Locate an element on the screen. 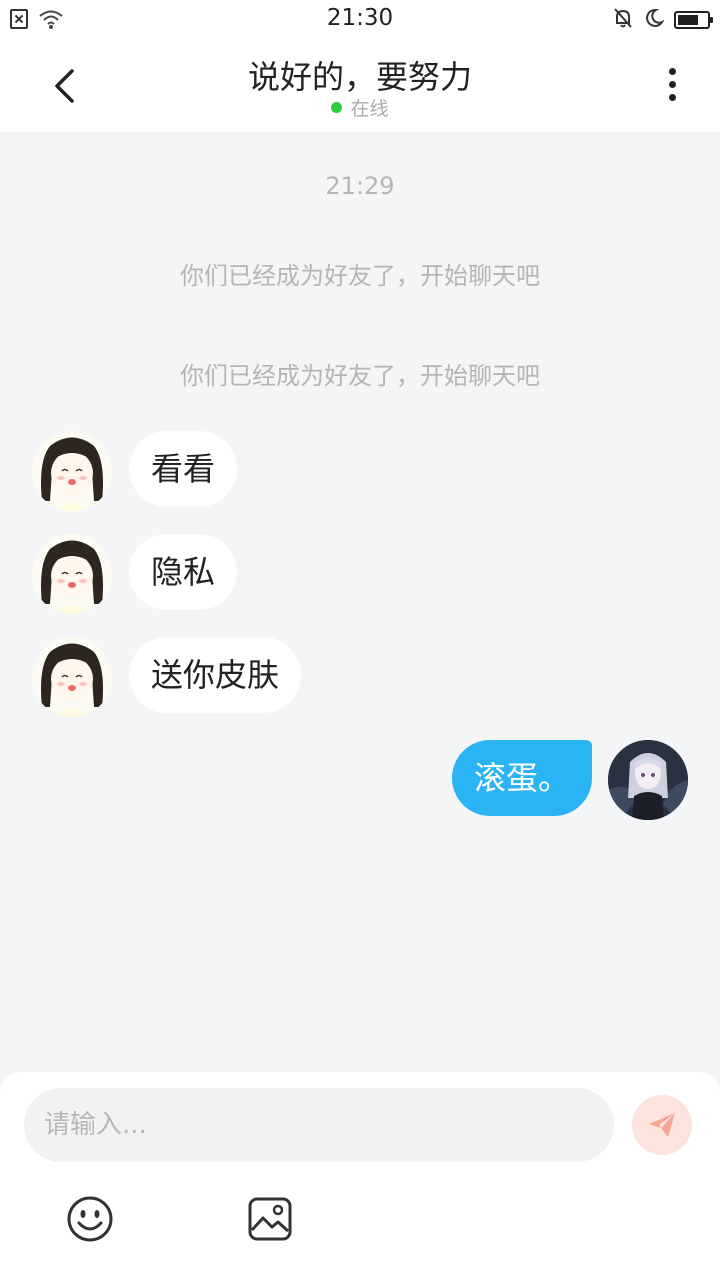 The width and height of the screenshot is (720, 1280). message-bubble-incoming: 隐私 is located at coordinates (183, 572).